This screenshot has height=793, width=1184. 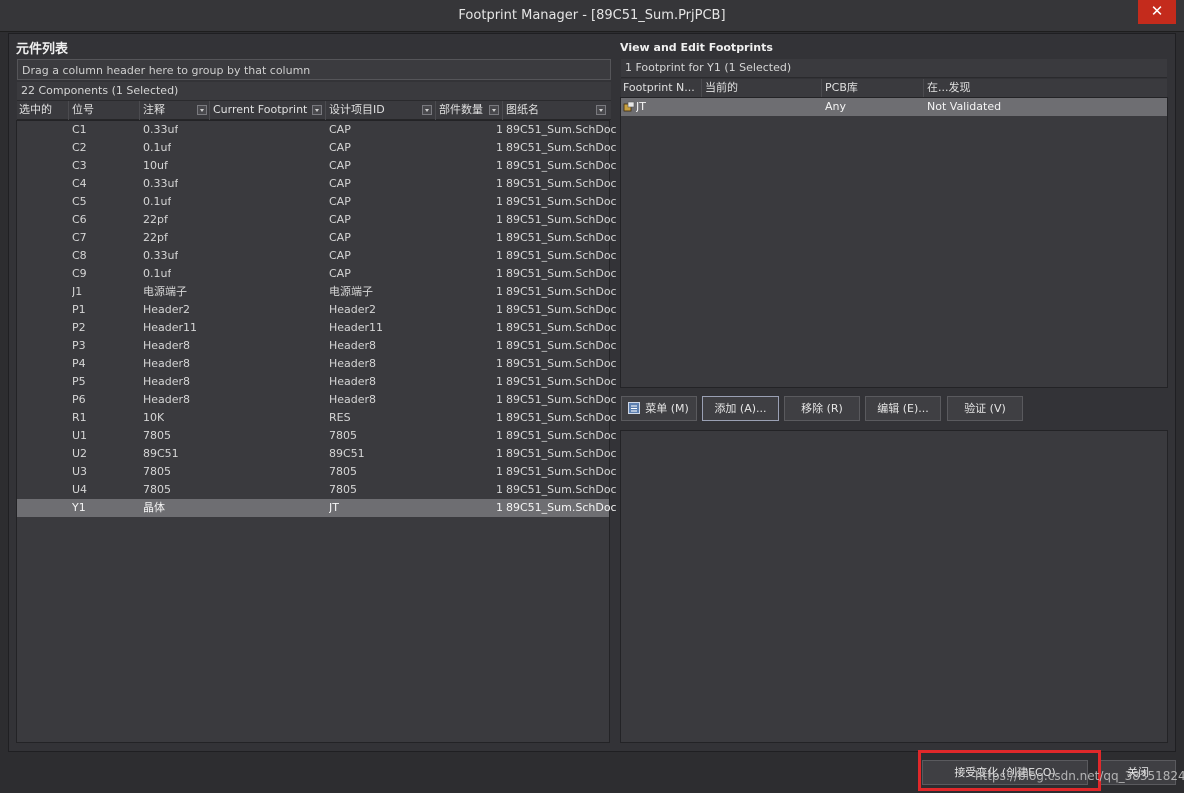 What do you see at coordinates (317, 364) in the screenshot?
I see `table-row: P4 Header8 Header8 1 89C51_Sum.SchDoc` at bounding box center [317, 364].